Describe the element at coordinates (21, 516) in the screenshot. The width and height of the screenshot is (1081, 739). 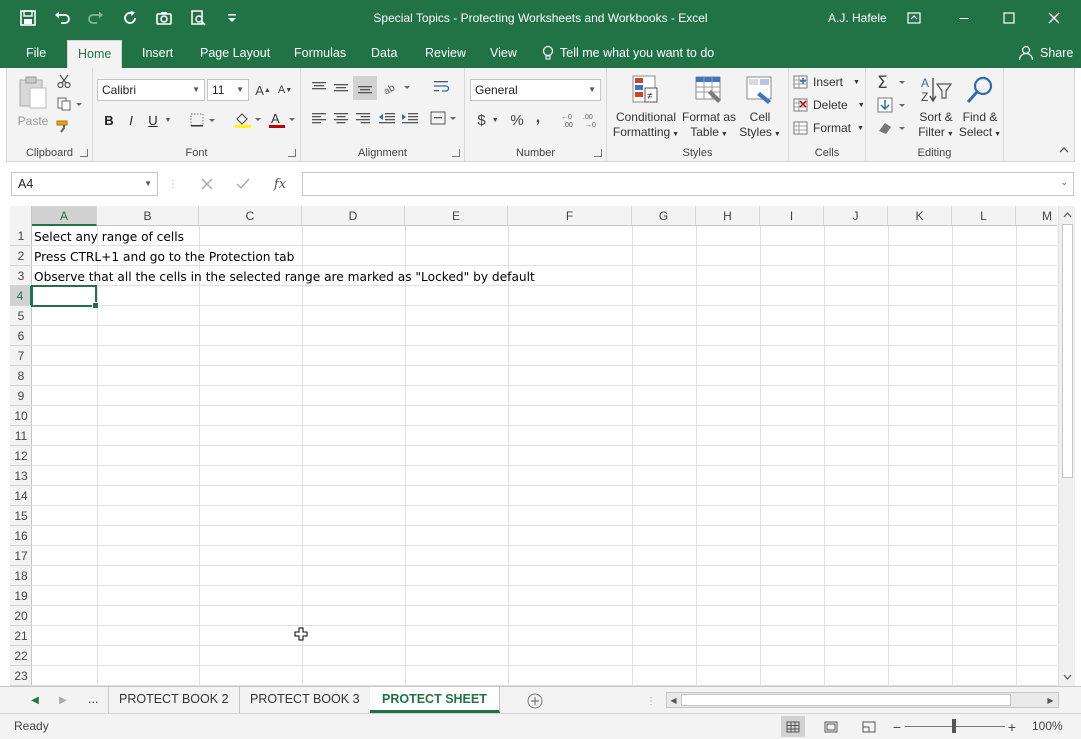
I see `row-header: 15` at that location.